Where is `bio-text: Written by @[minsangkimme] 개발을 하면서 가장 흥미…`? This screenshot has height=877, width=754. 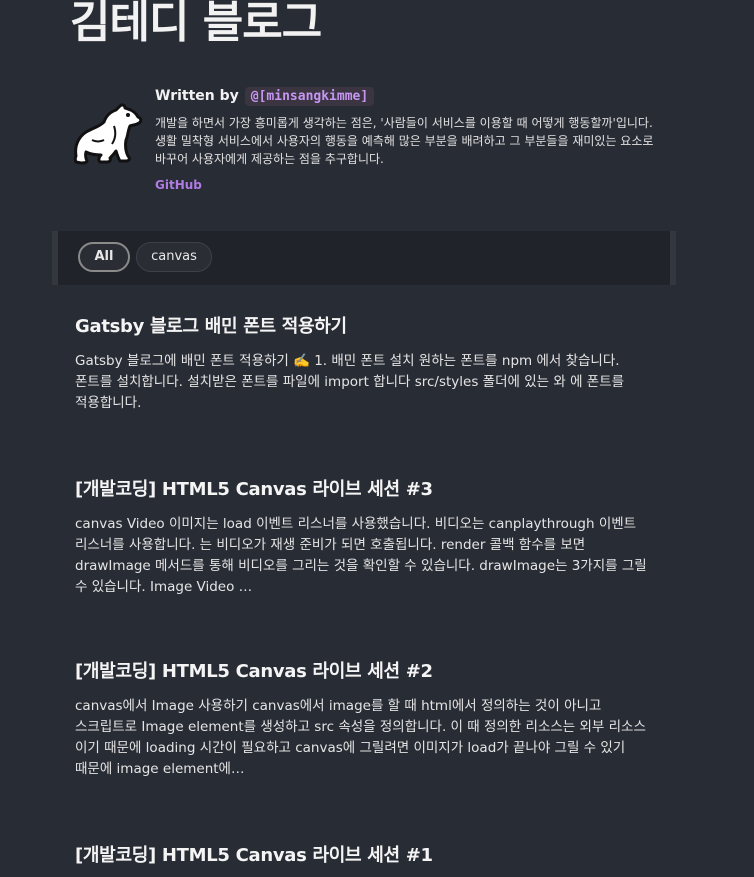 bio-text: Written by @[minsangkimme] 개발을 하면서 가장 흥미… is located at coordinates (407, 137).